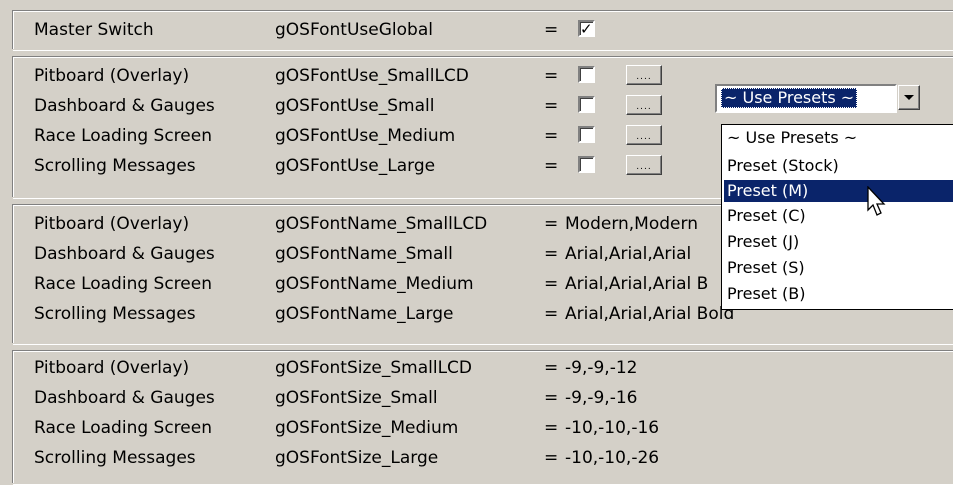 This screenshot has height=485, width=953. I want to click on row-key: gOSFontUse_Small, so click(355, 106).